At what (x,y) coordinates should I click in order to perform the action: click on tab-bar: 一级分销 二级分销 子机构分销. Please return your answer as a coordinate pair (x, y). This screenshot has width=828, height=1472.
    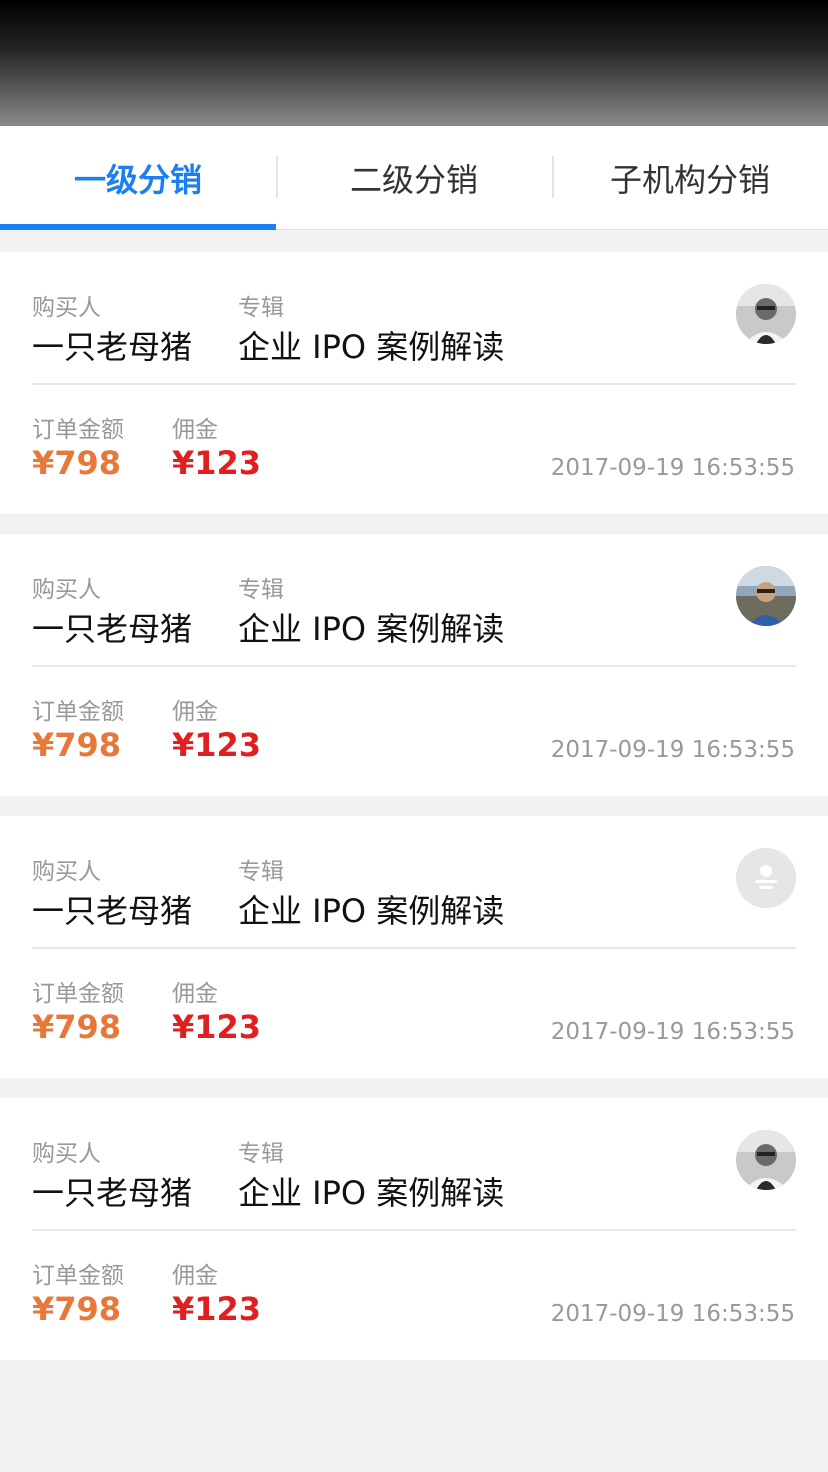
    Looking at the image, I should click on (414, 178).